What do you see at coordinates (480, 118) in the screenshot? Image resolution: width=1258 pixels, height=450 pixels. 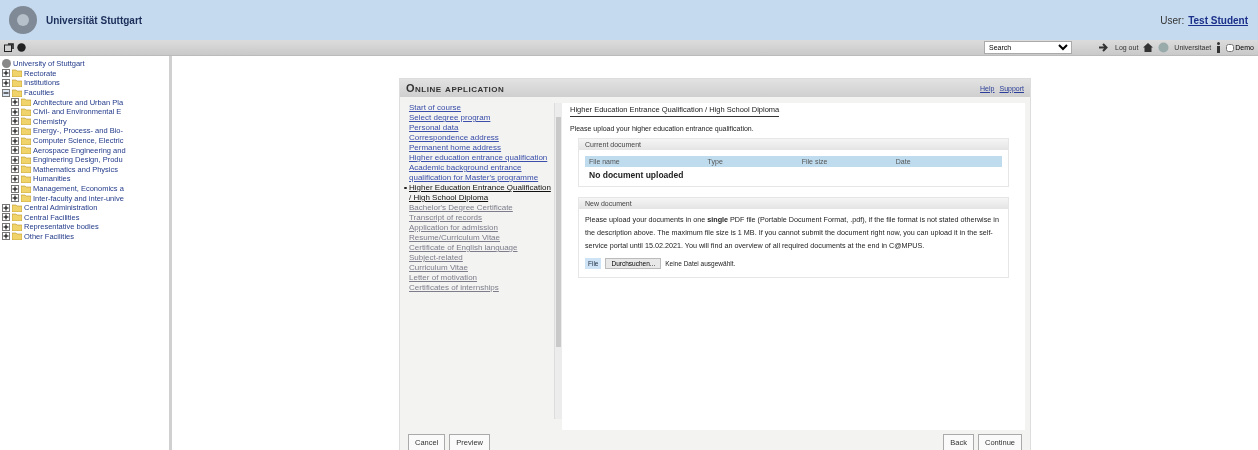 I see `step-link: Select degree program` at bounding box center [480, 118].